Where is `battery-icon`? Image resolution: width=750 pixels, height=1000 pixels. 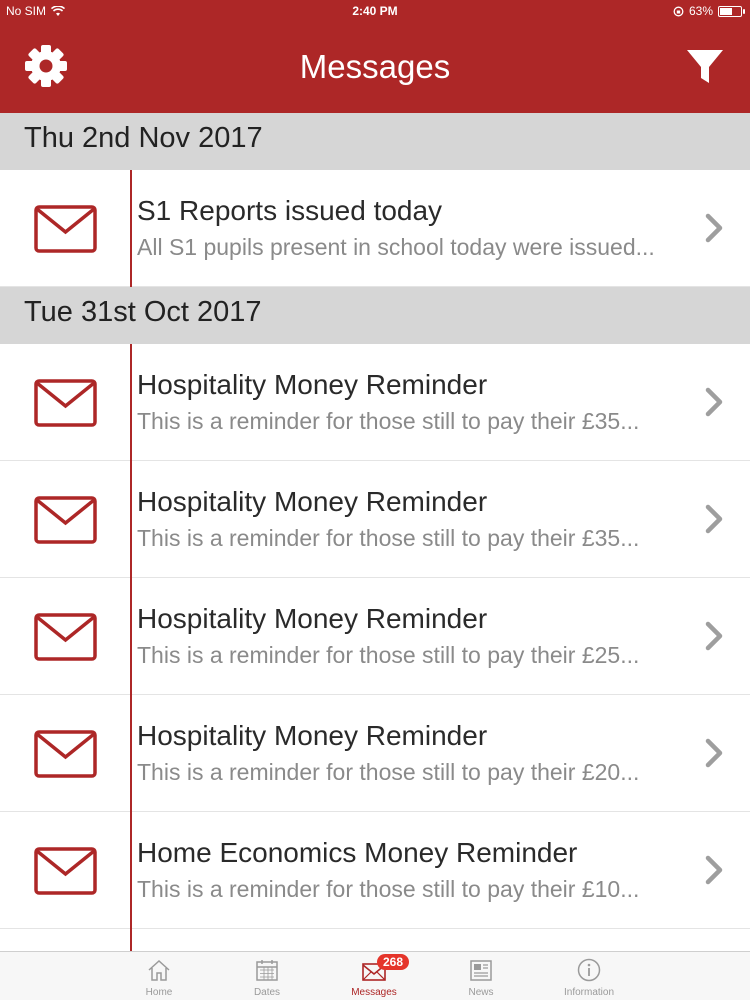 battery-icon is located at coordinates (731, 11).